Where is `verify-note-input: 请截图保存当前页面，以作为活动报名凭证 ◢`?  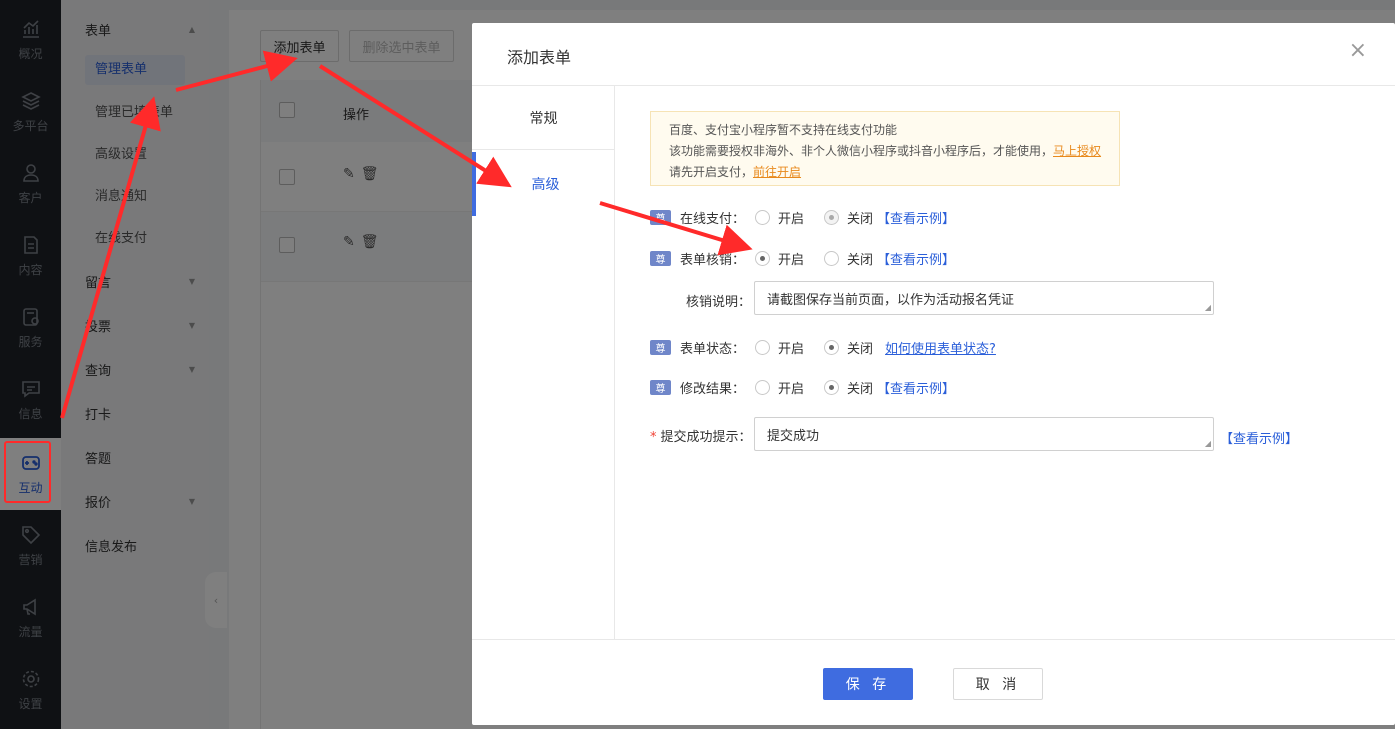
verify-note-input: 请截图保存当前页面，以作为活动报名凭证 ◢ is located at coordinates (984, 298).